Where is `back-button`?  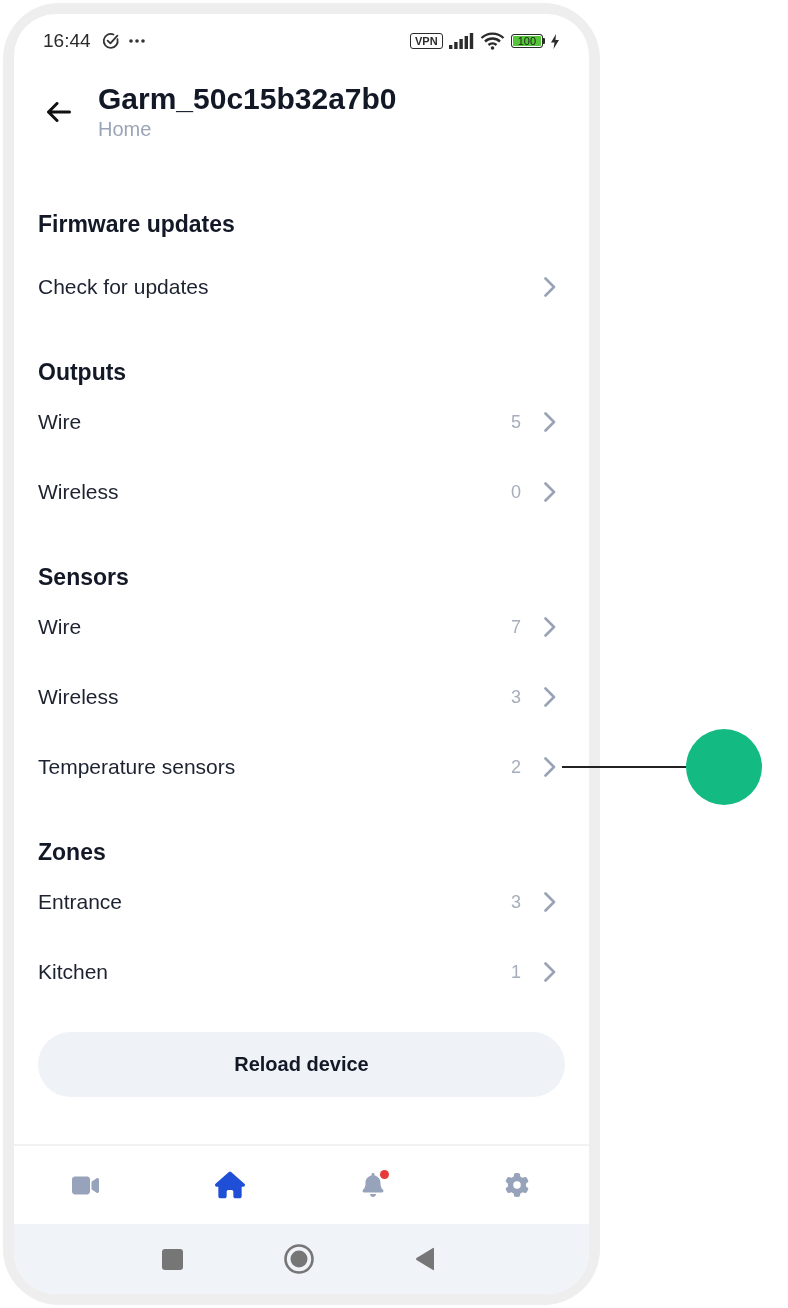
back-button is located at coordinates (59, 112).